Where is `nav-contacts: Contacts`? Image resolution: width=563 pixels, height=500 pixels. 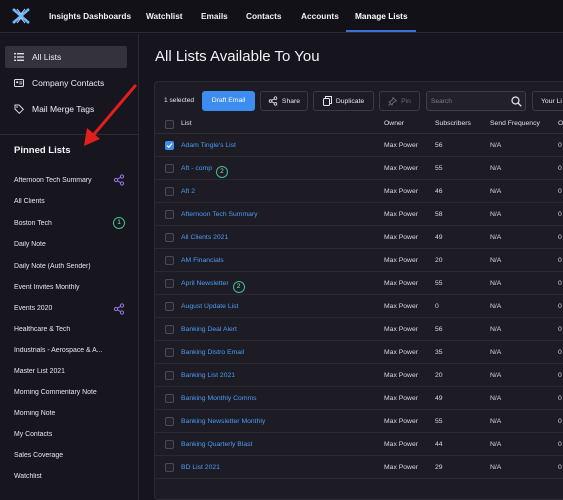 nav-contacts: Contacts is located at coordinates (264, 16).